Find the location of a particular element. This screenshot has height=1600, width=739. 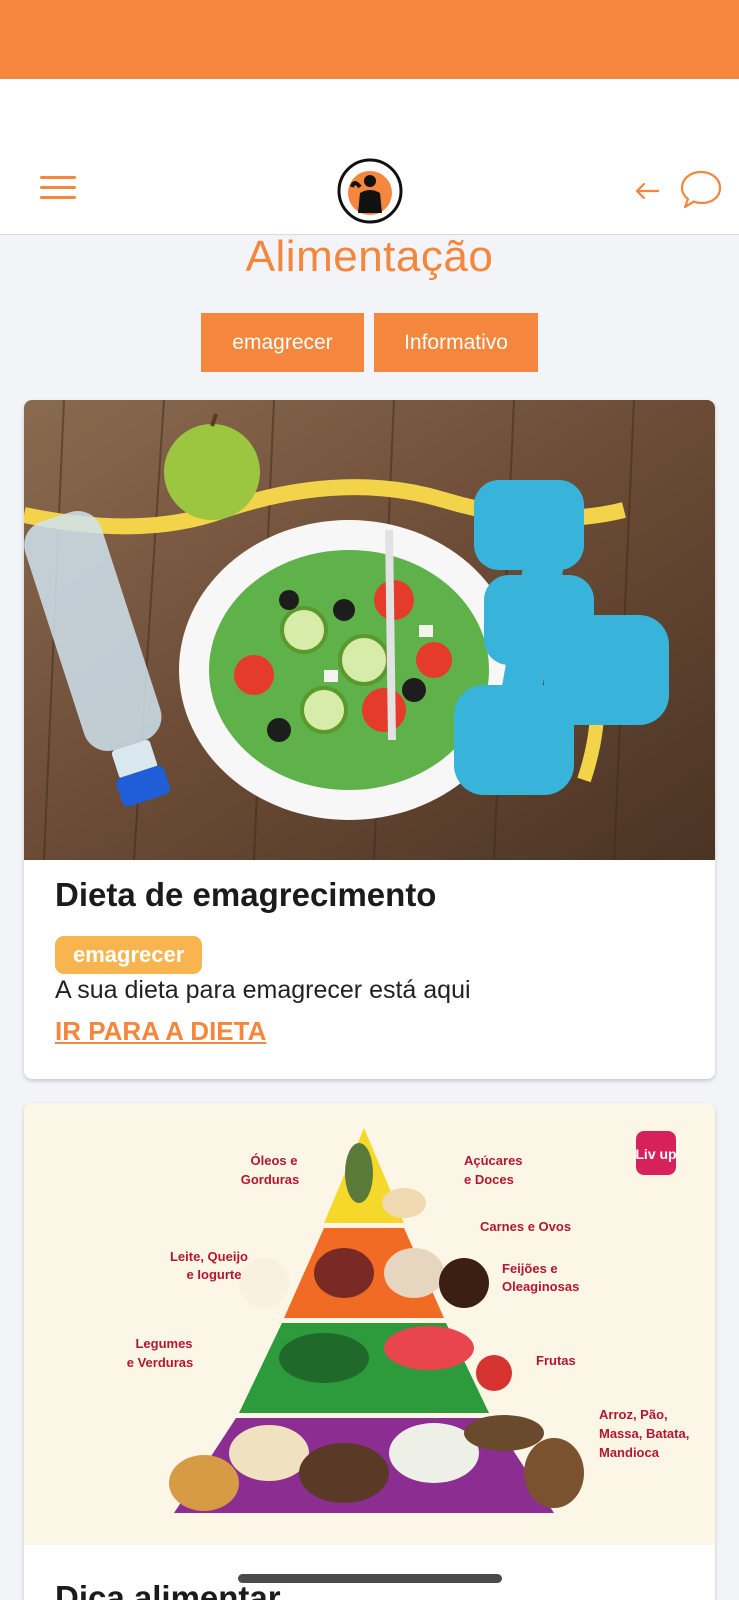

pyramid-label: Leite, Queijo is located at coordinates (209, 1256).